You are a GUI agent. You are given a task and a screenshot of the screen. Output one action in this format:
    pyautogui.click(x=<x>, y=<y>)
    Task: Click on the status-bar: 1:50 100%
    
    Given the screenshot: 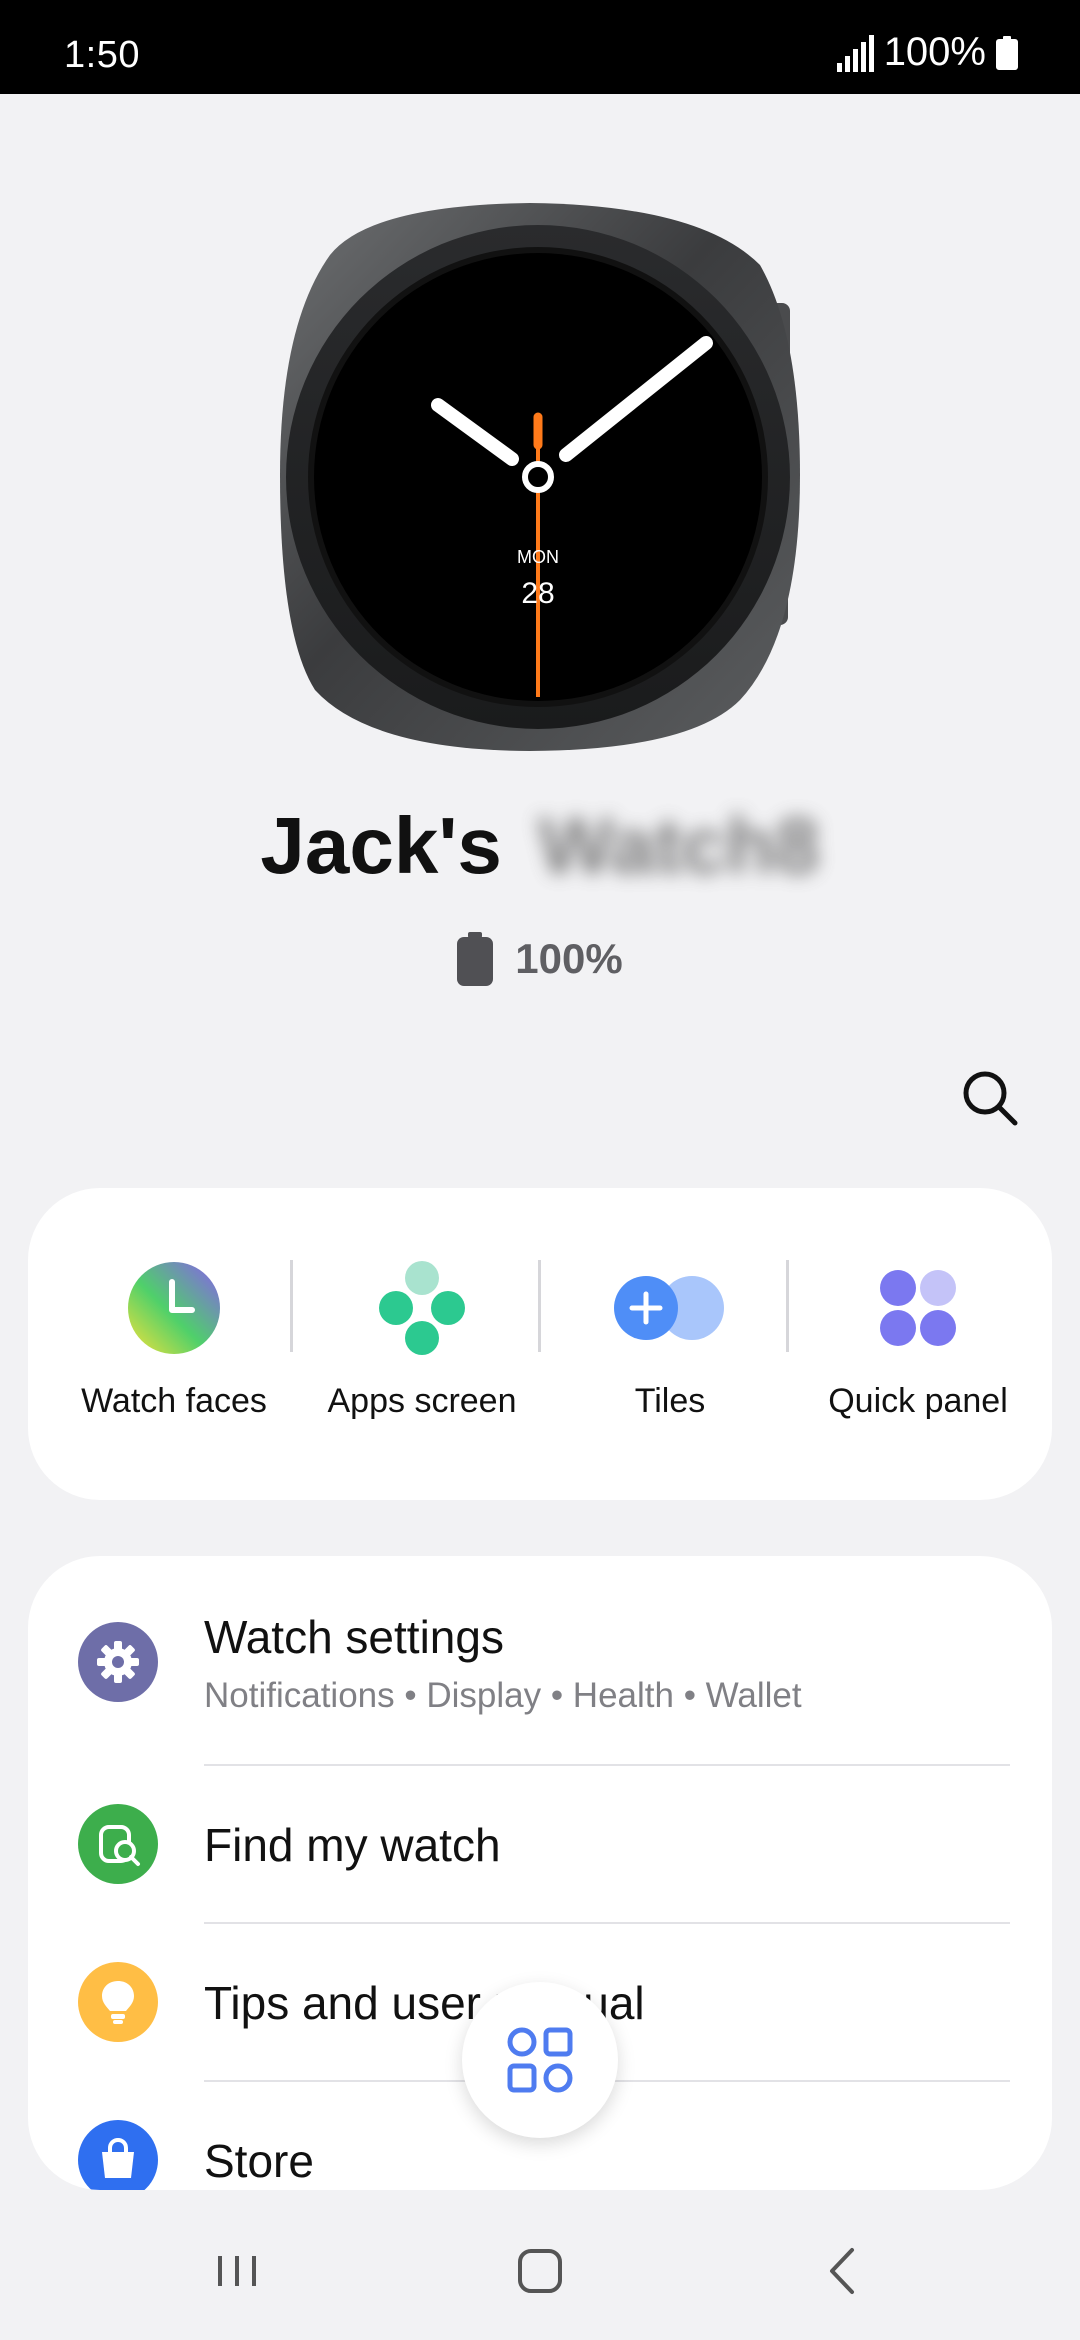 What is the action you would take?
    pyautogui.click(x=540, y=47)
    